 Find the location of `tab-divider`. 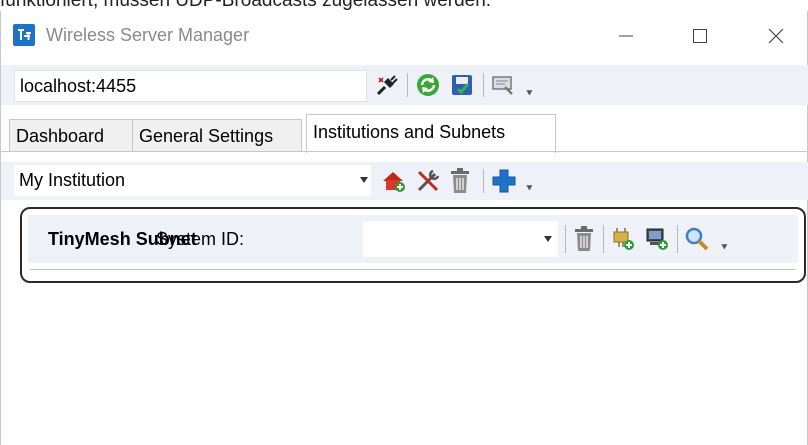

tab-divider is located at coordinates (404, 151).